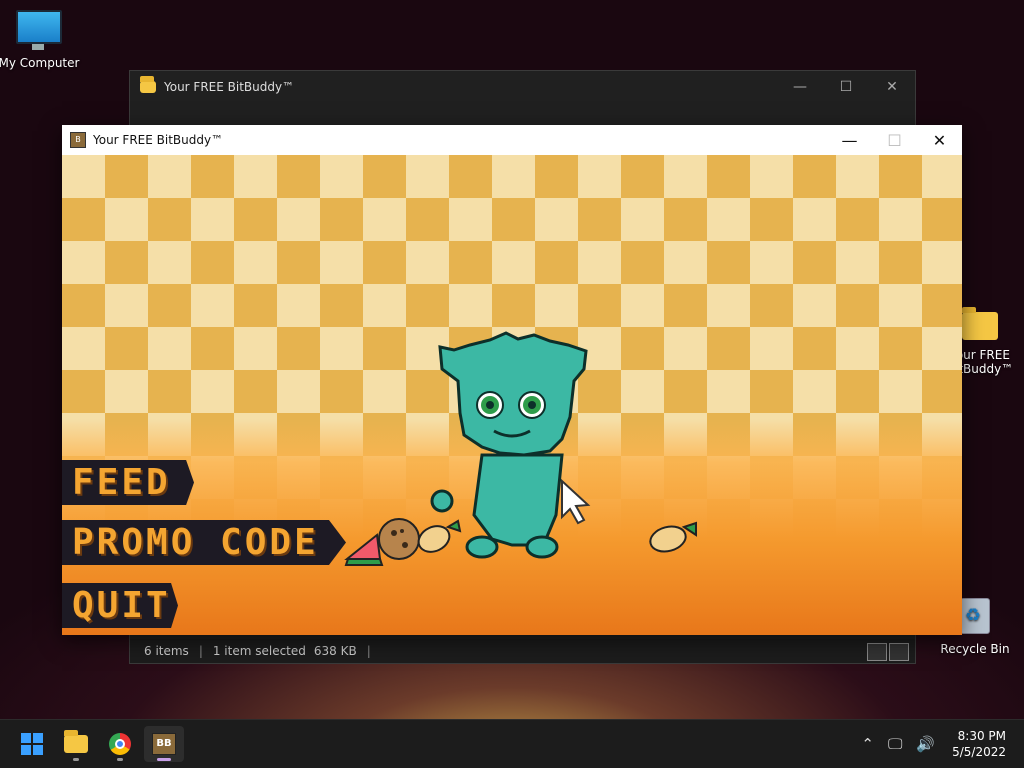  What do you see at coordinates (975, 649) in the screenshot?
I see `desktop-icon-label: Recycle Bin` at bounding box center [975, 649].